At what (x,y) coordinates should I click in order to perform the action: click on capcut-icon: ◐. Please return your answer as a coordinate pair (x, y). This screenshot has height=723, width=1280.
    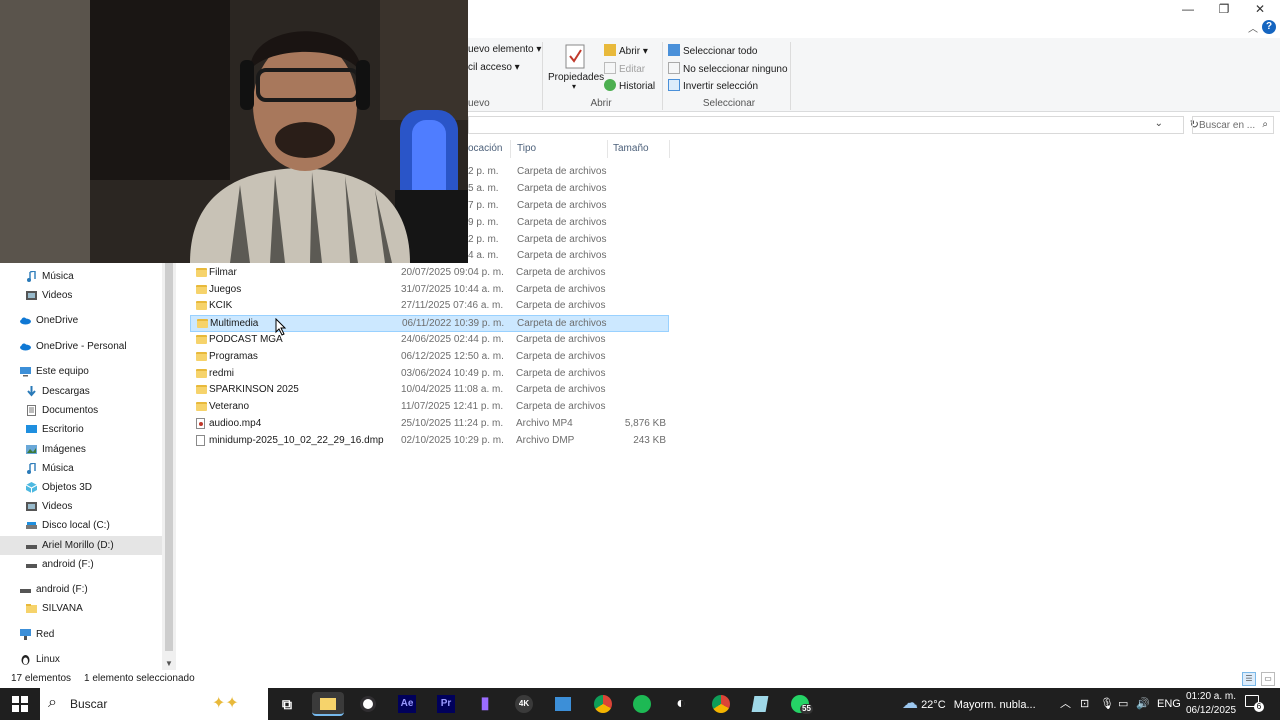
    Looking at the image, I should click on (681, 704).